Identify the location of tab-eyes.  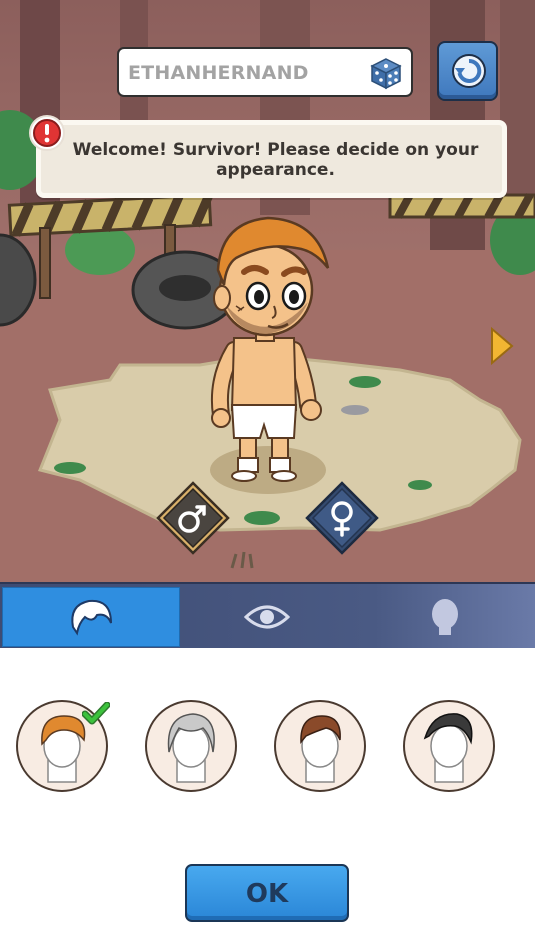
(267, 617).